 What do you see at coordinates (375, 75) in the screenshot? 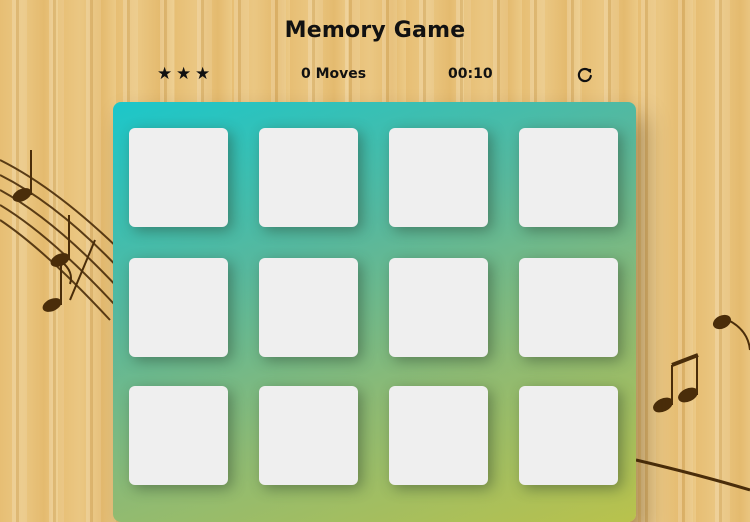
I see `score-panel: ★ ★ ★ 0 Moves 00:10` at bounding box center [375, 75].